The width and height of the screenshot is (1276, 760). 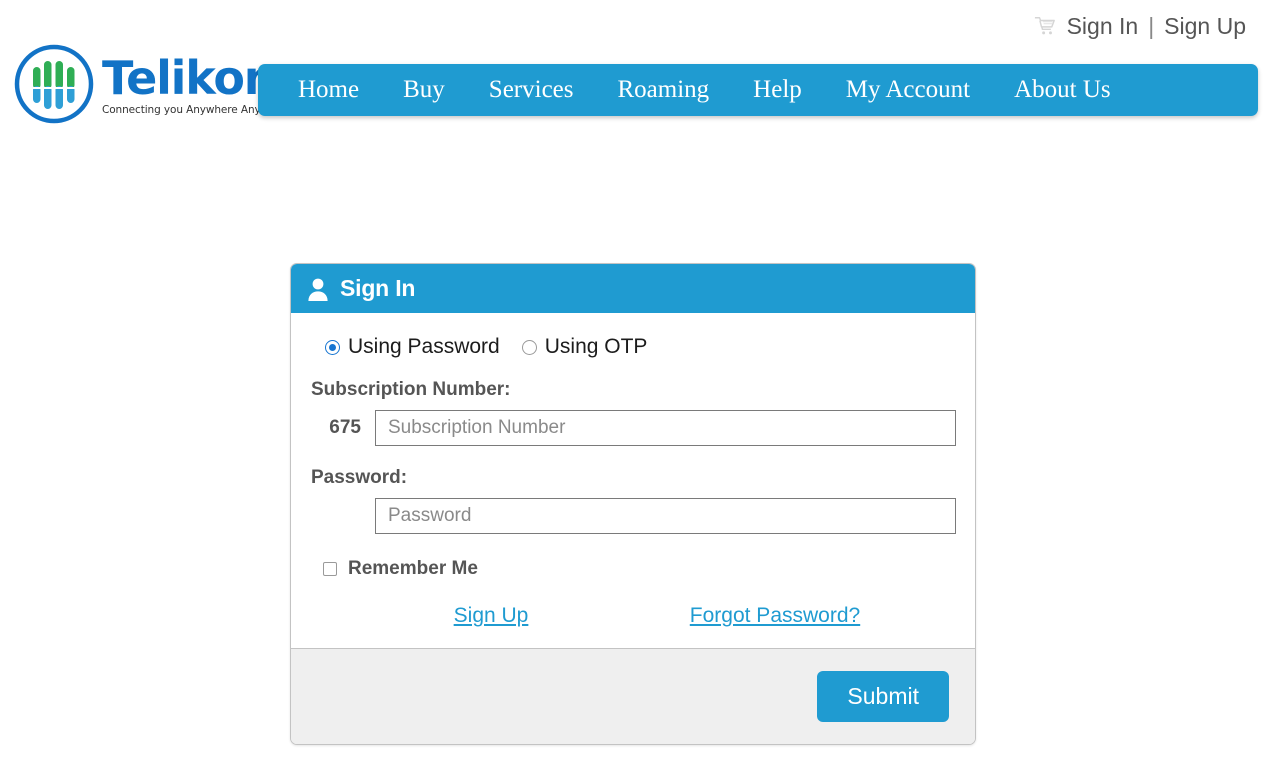 I want to click on forgot-password-link-cell: Forgot Password?, so click(x=775, y=616).